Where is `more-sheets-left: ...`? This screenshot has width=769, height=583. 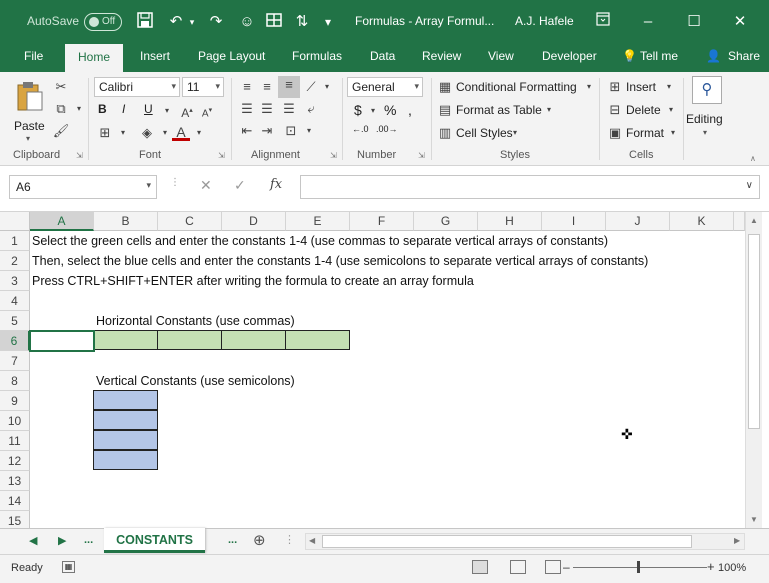 more-sheets-left: ... is located at coordinates (88, 540).